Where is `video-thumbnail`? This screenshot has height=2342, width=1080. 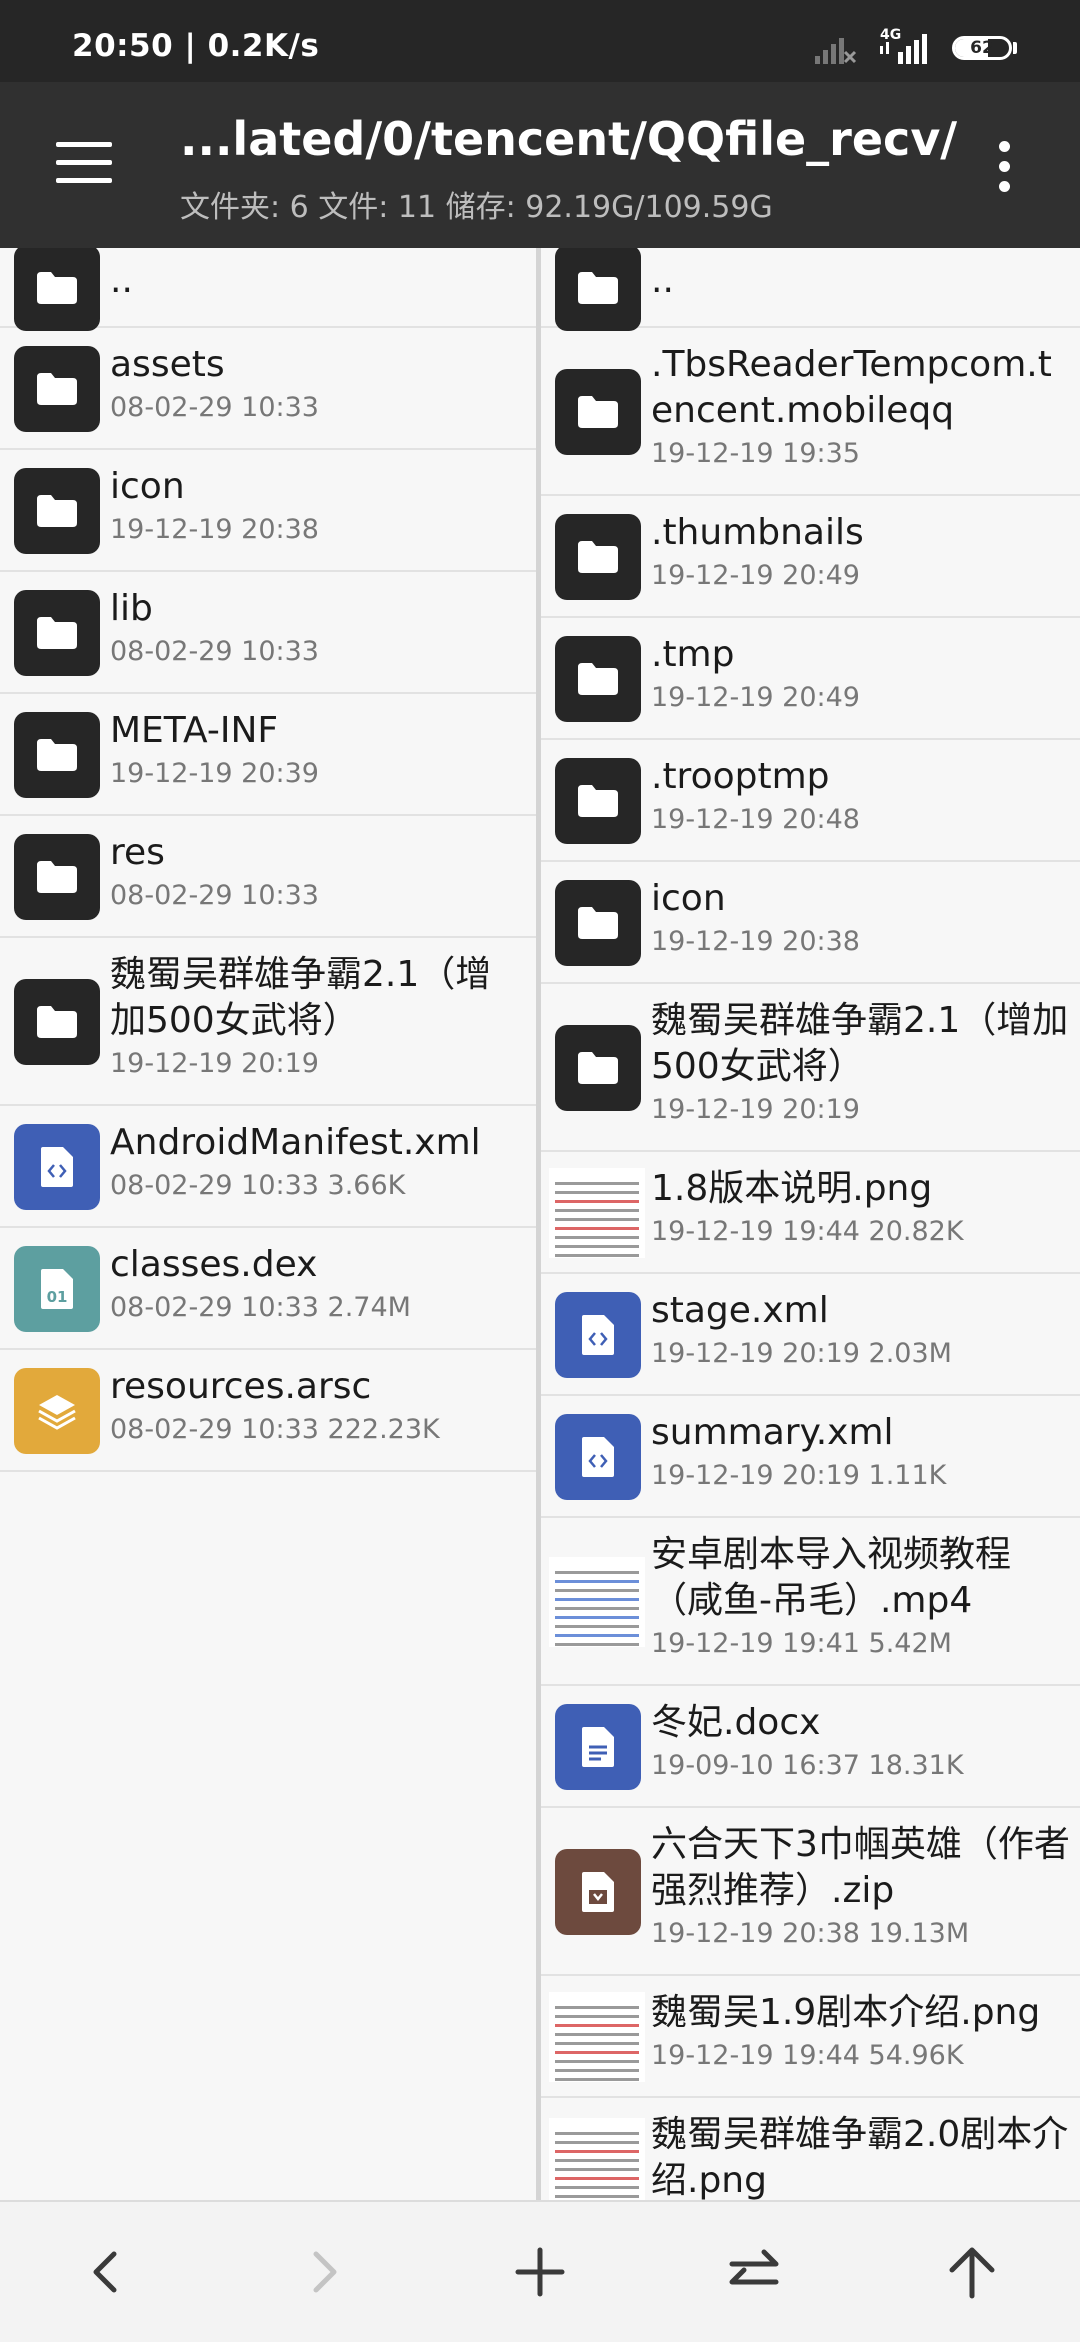
video-thumbnail is located at coordinates (597, 1602).